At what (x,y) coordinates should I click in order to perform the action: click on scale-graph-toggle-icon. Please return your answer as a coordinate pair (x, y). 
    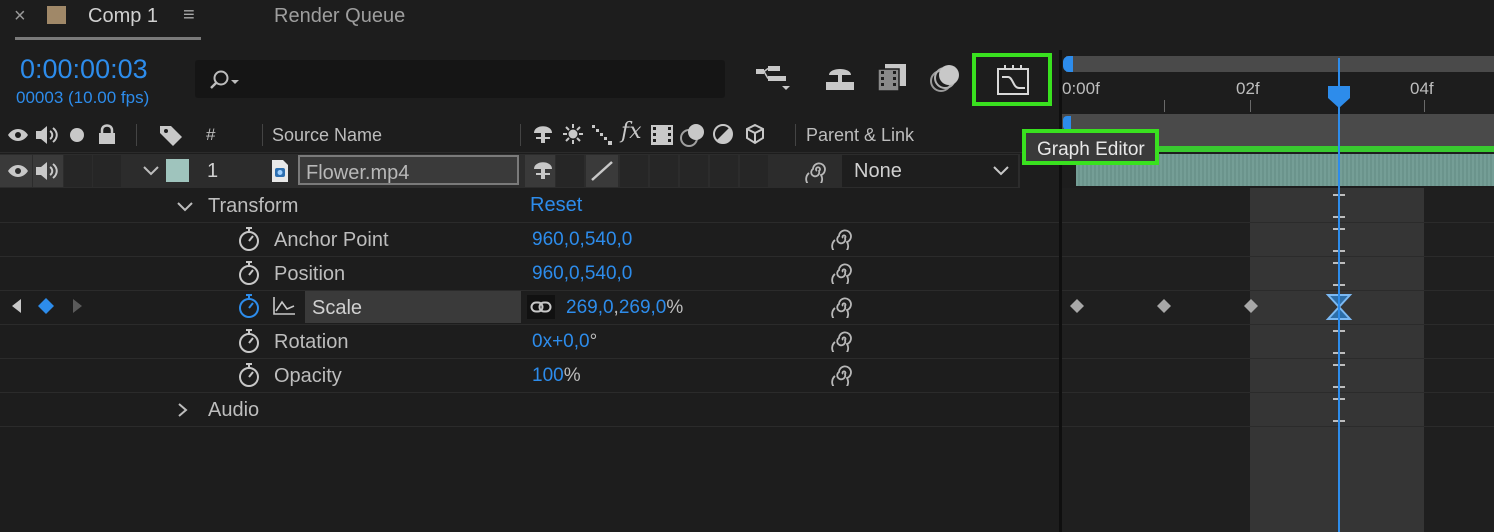
    Looking at the image, I should click on (284, 306).